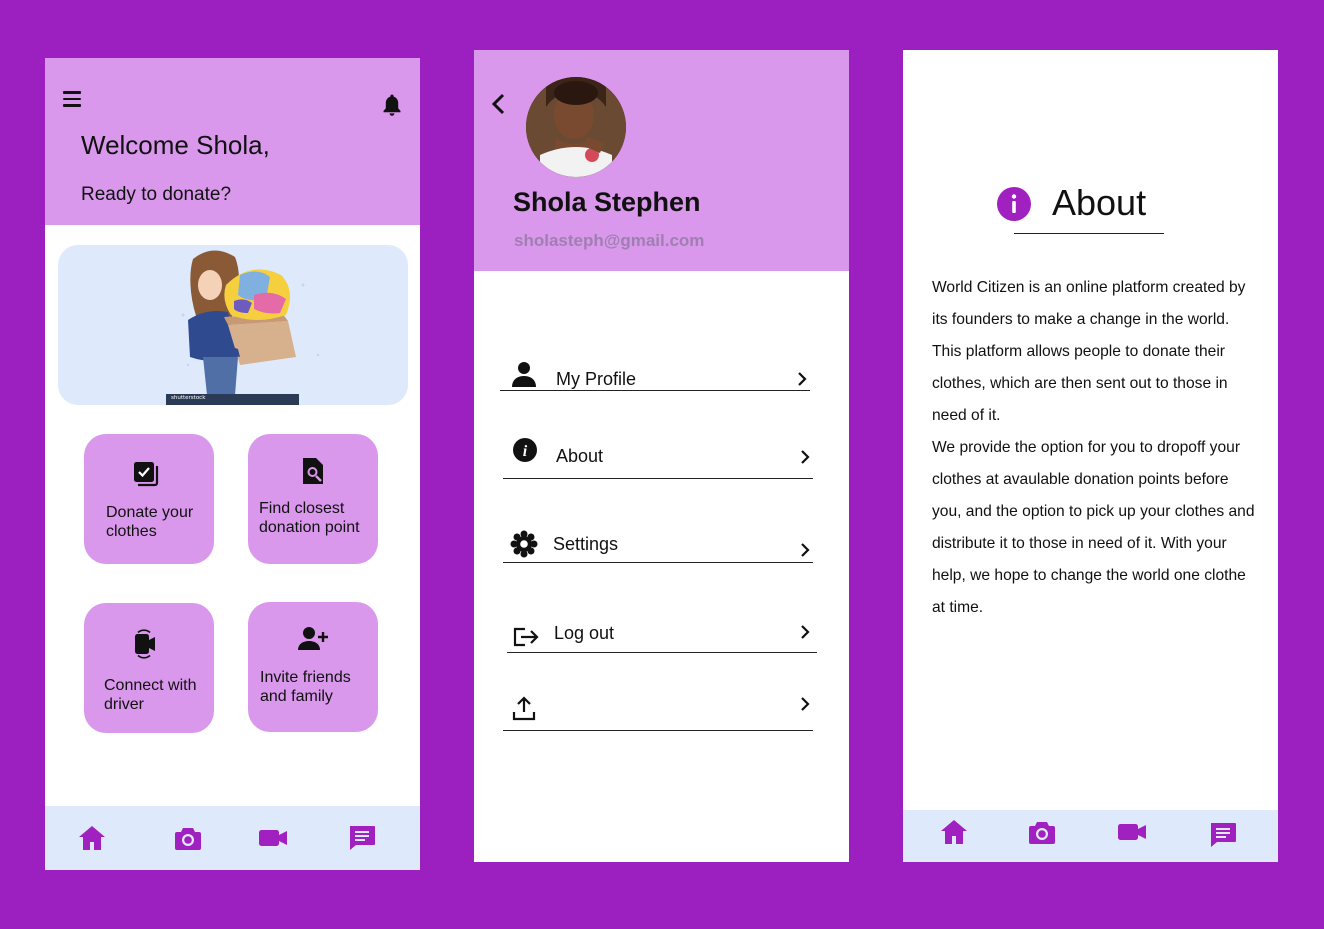 This screenshot has width=1324, height=929. I want to click on donate-checkbox-icon, so click(146, 474).